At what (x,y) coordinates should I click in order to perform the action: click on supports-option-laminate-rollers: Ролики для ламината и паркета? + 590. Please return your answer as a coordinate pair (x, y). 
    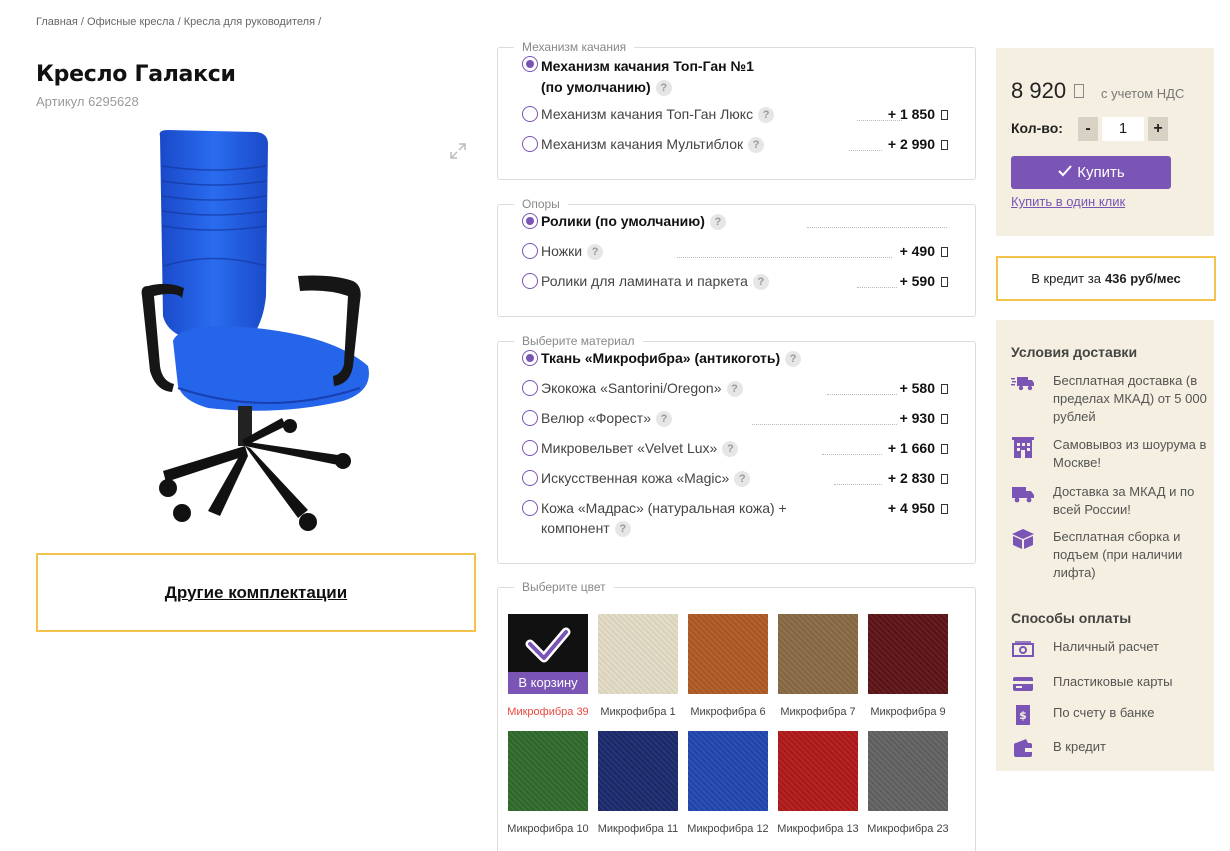
    Looking at the image, I should click on (748, 288).